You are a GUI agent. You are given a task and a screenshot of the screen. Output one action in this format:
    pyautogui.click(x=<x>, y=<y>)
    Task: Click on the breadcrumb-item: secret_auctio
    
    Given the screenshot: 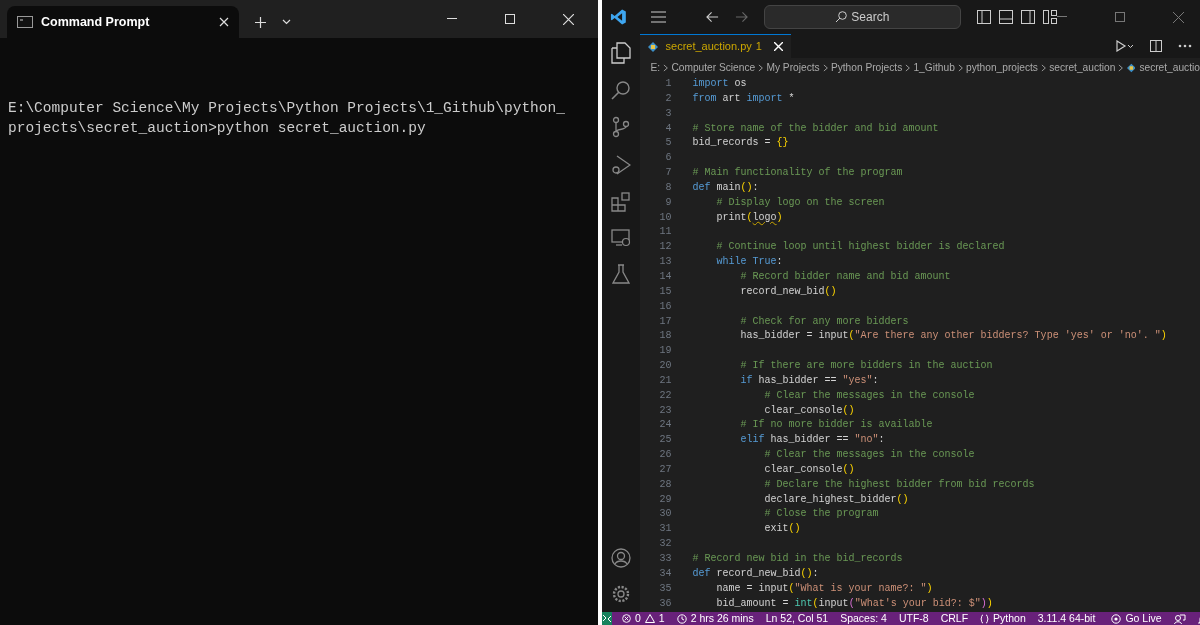 What is the action you would take?
    pyautogui.click(x=1169, y=67)
    